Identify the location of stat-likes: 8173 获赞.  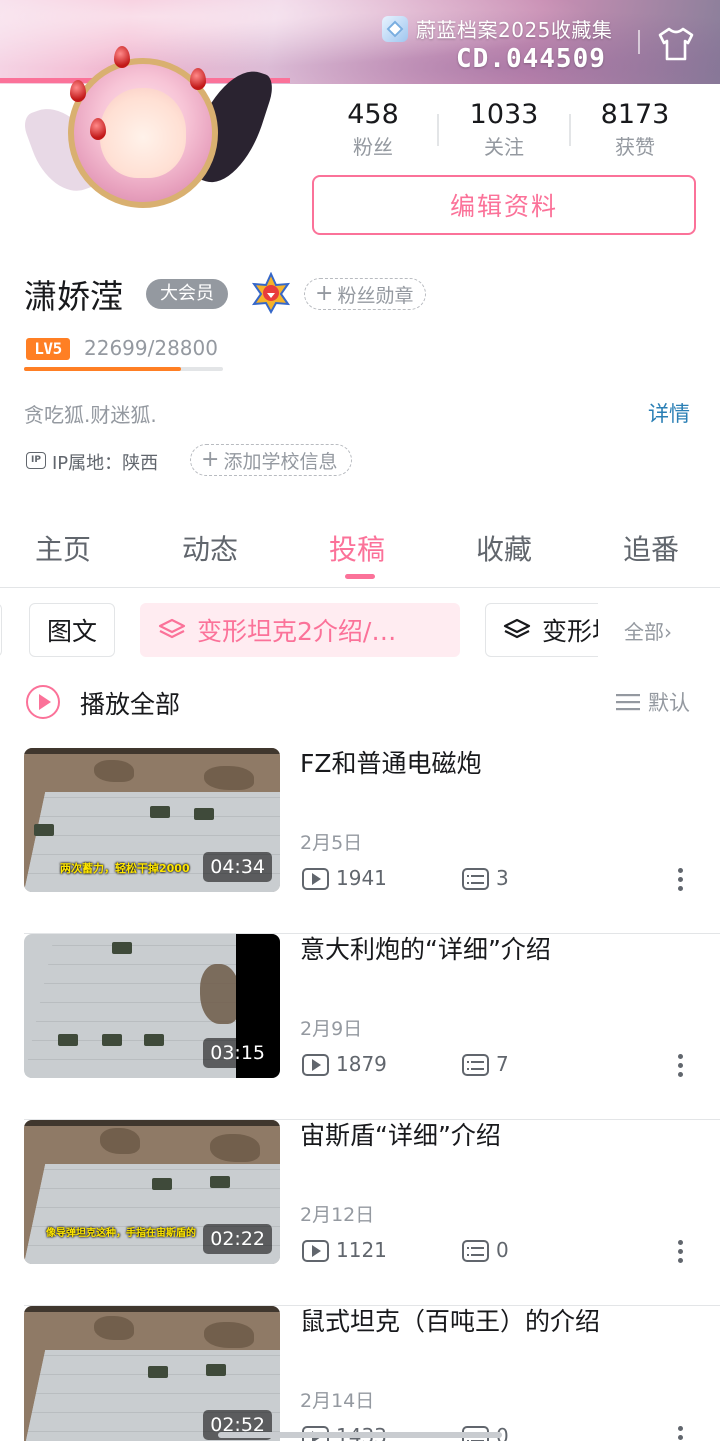
(635, 130).